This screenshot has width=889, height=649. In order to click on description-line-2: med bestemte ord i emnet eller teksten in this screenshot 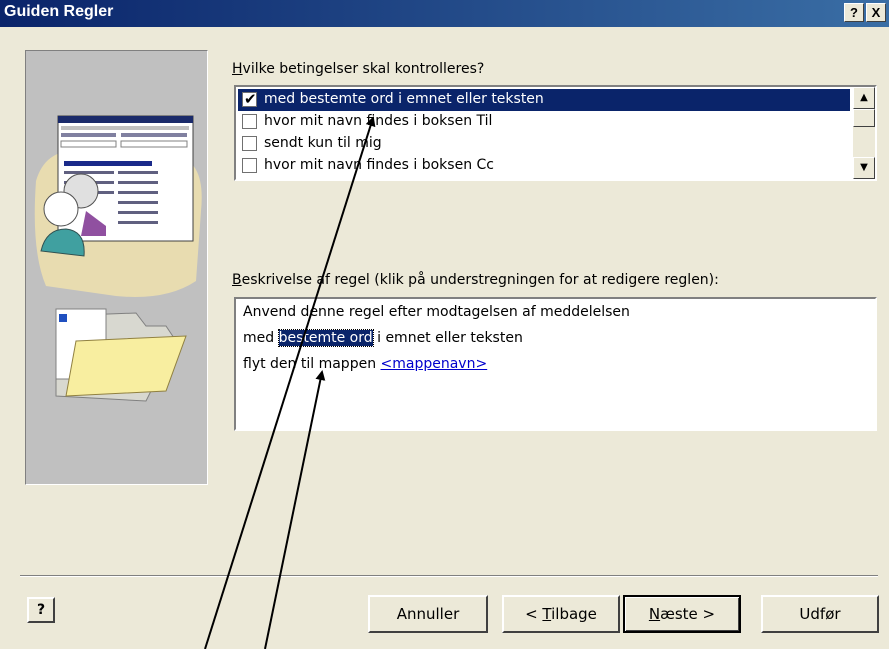, I will do `click(383, 338)`.